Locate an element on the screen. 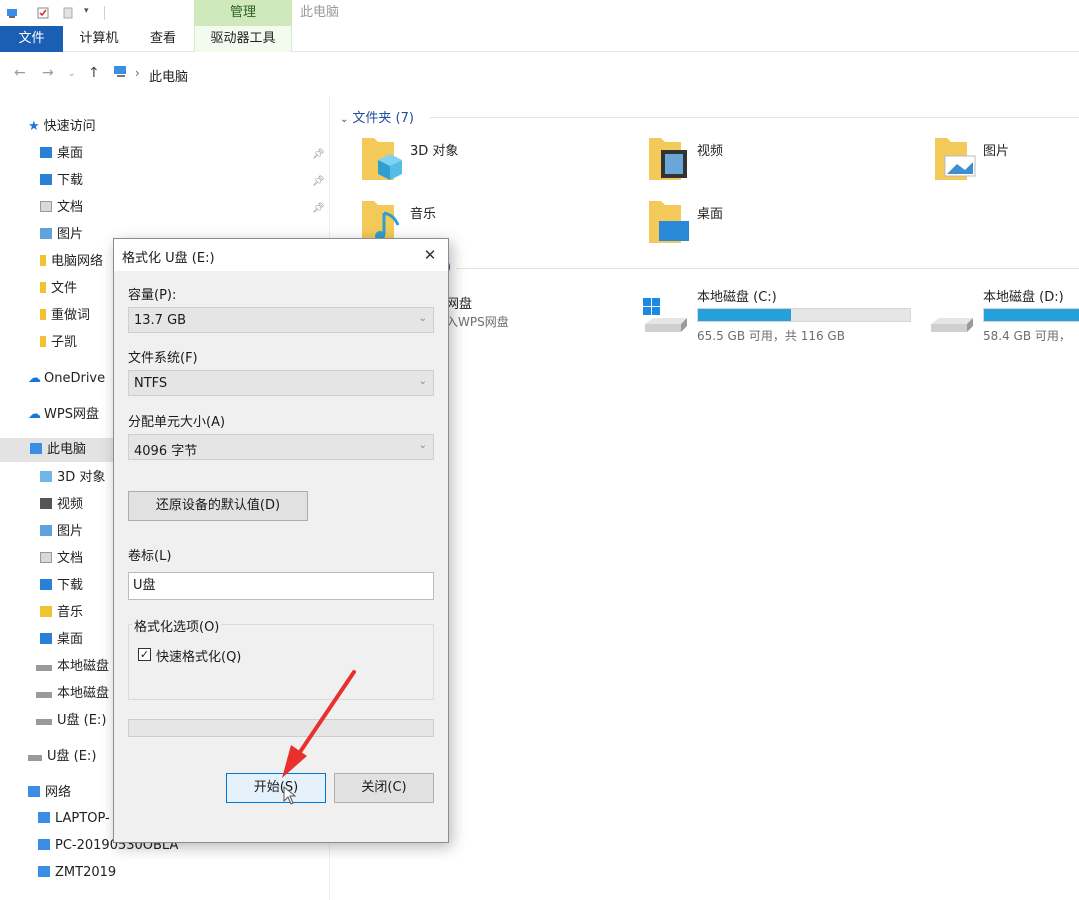 The width and height of the screenshot is (1079, 900). nav-onedrive: ☁ OneDrive is located at coordinates (66, 379).